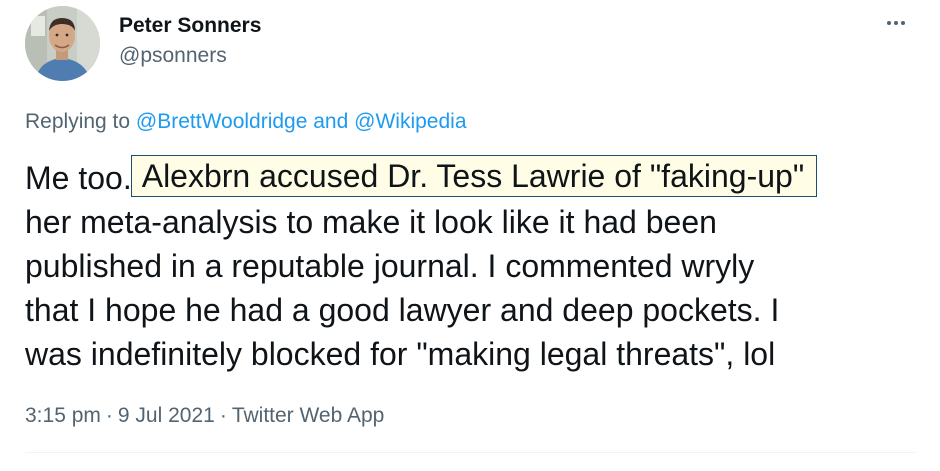 The height and width of the screenshot is (471, 940). I want to click on replying-prefix: Replying to, so click(80, 121).